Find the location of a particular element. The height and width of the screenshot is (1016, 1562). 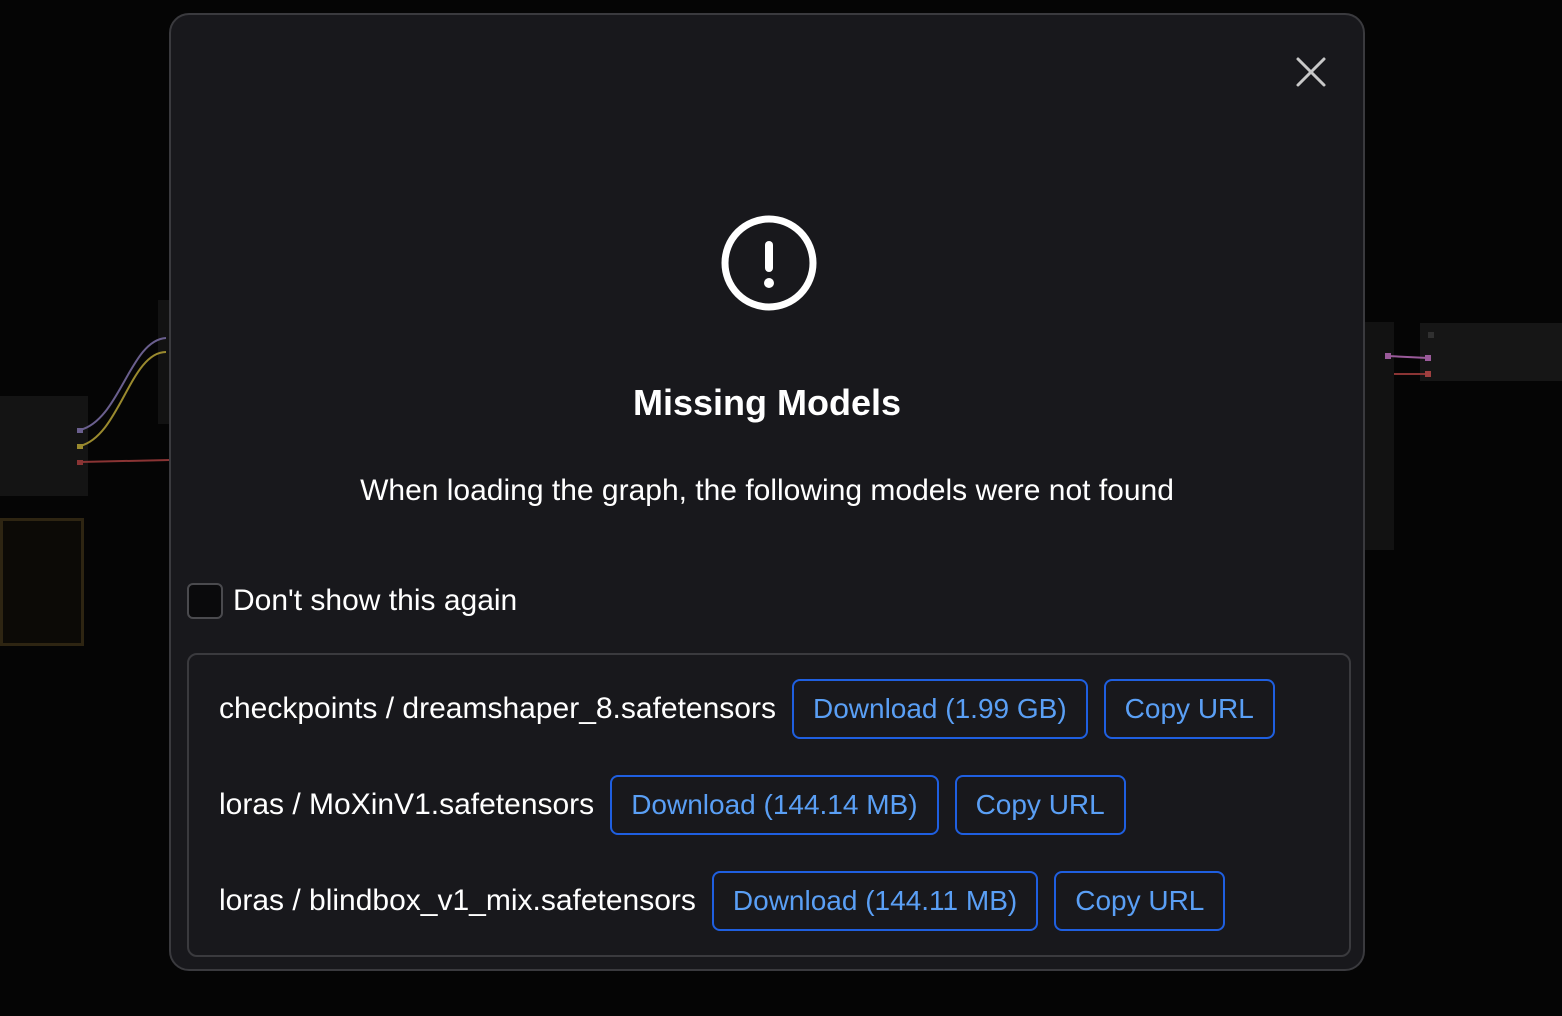

close-icon is located at coordinates (1311, 72).